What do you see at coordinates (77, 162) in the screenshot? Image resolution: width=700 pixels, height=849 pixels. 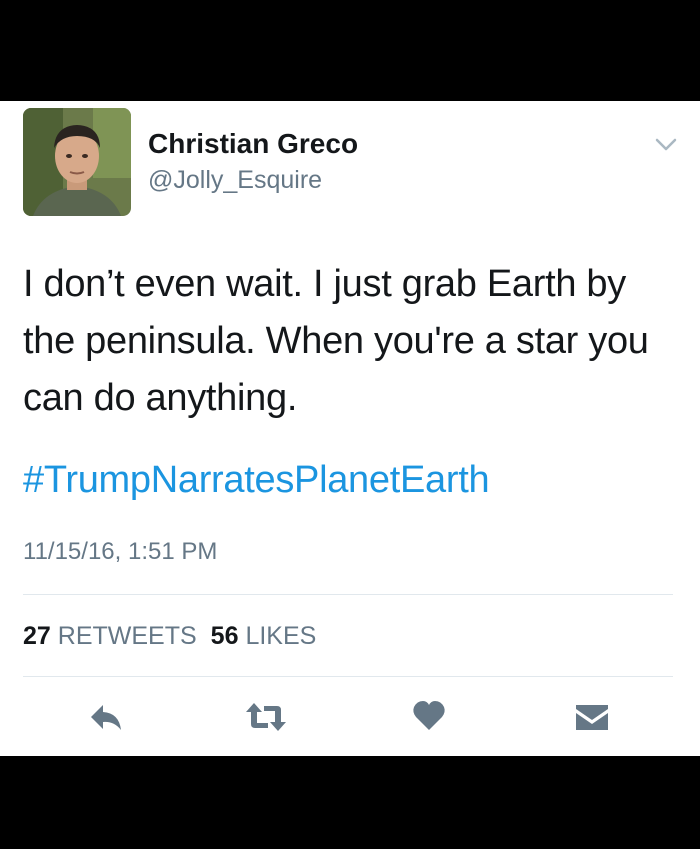 I see `avatar` at bounding box center [77, 162].